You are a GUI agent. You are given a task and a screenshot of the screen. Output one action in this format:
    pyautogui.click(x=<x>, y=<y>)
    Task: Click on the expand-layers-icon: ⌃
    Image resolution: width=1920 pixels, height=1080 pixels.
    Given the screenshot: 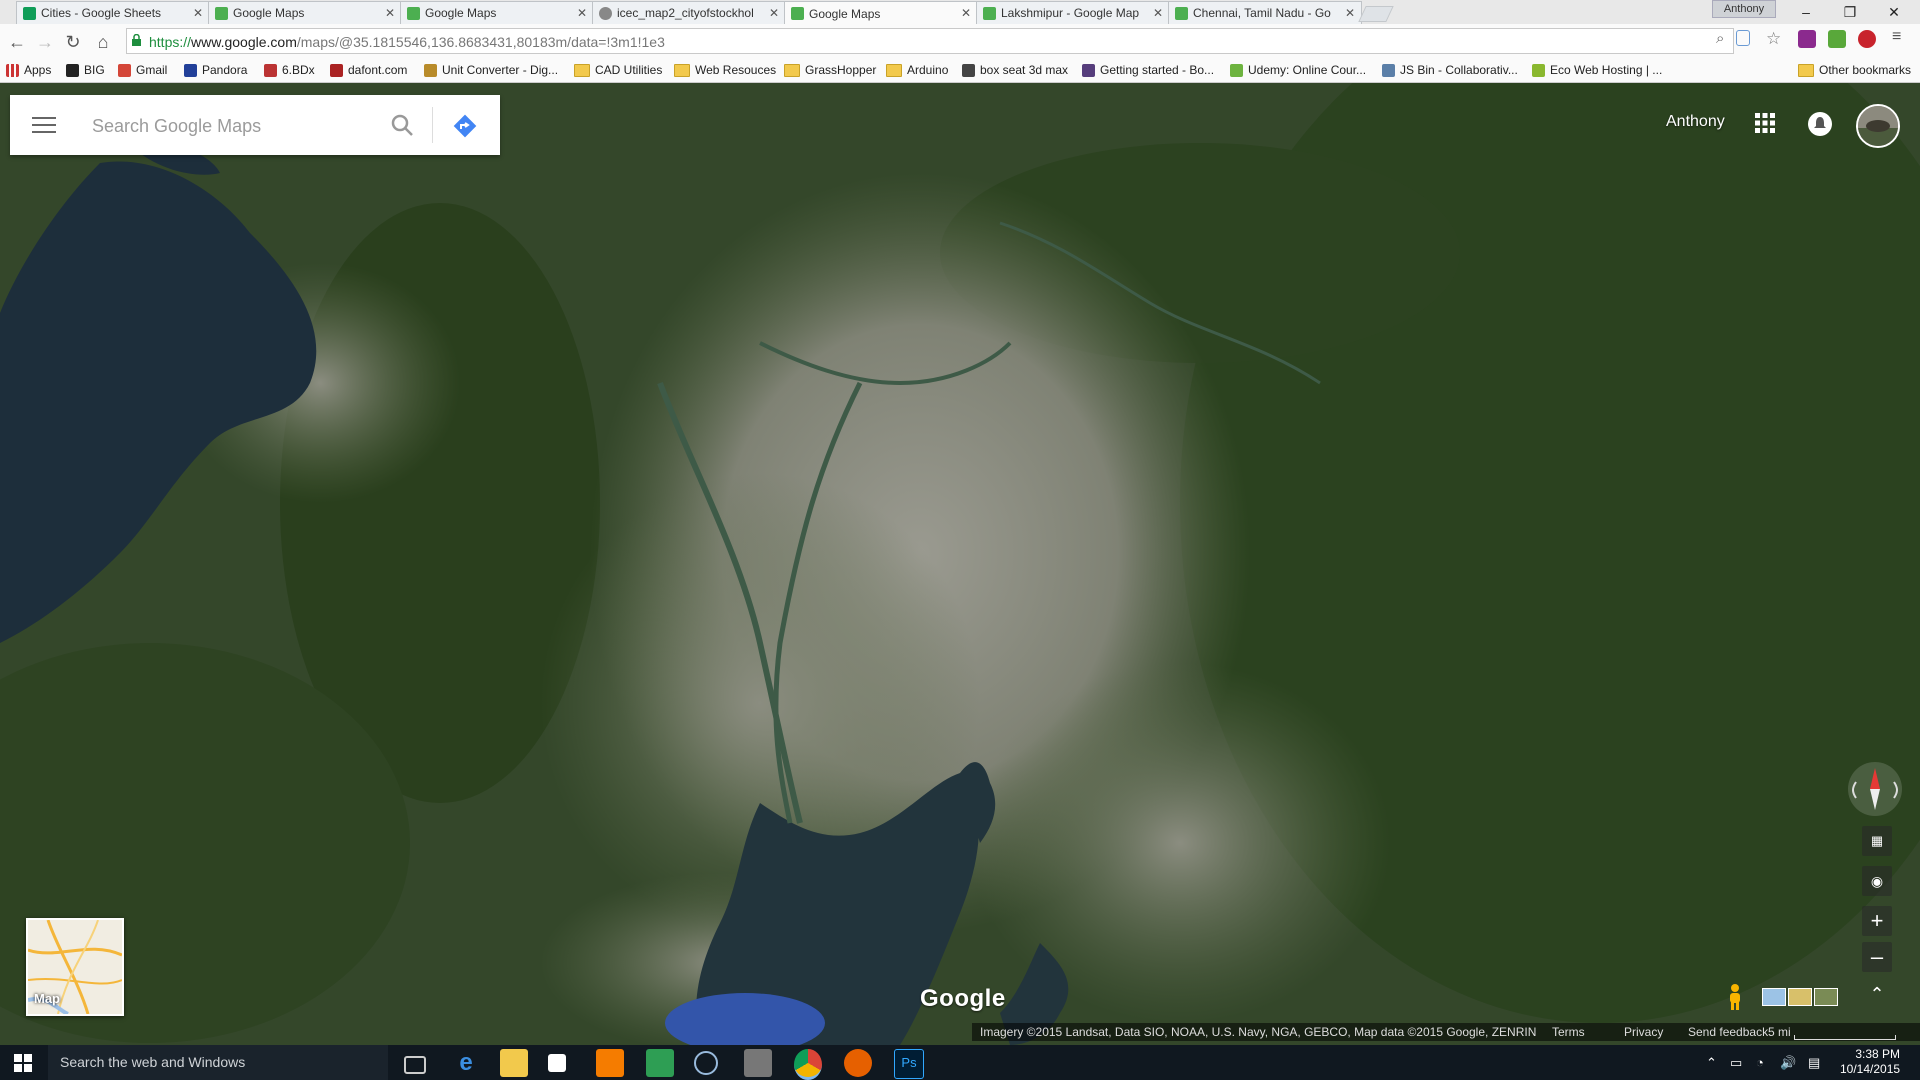 What is the action you would take?
    pyautogui.click(x=1877, y=995)
    